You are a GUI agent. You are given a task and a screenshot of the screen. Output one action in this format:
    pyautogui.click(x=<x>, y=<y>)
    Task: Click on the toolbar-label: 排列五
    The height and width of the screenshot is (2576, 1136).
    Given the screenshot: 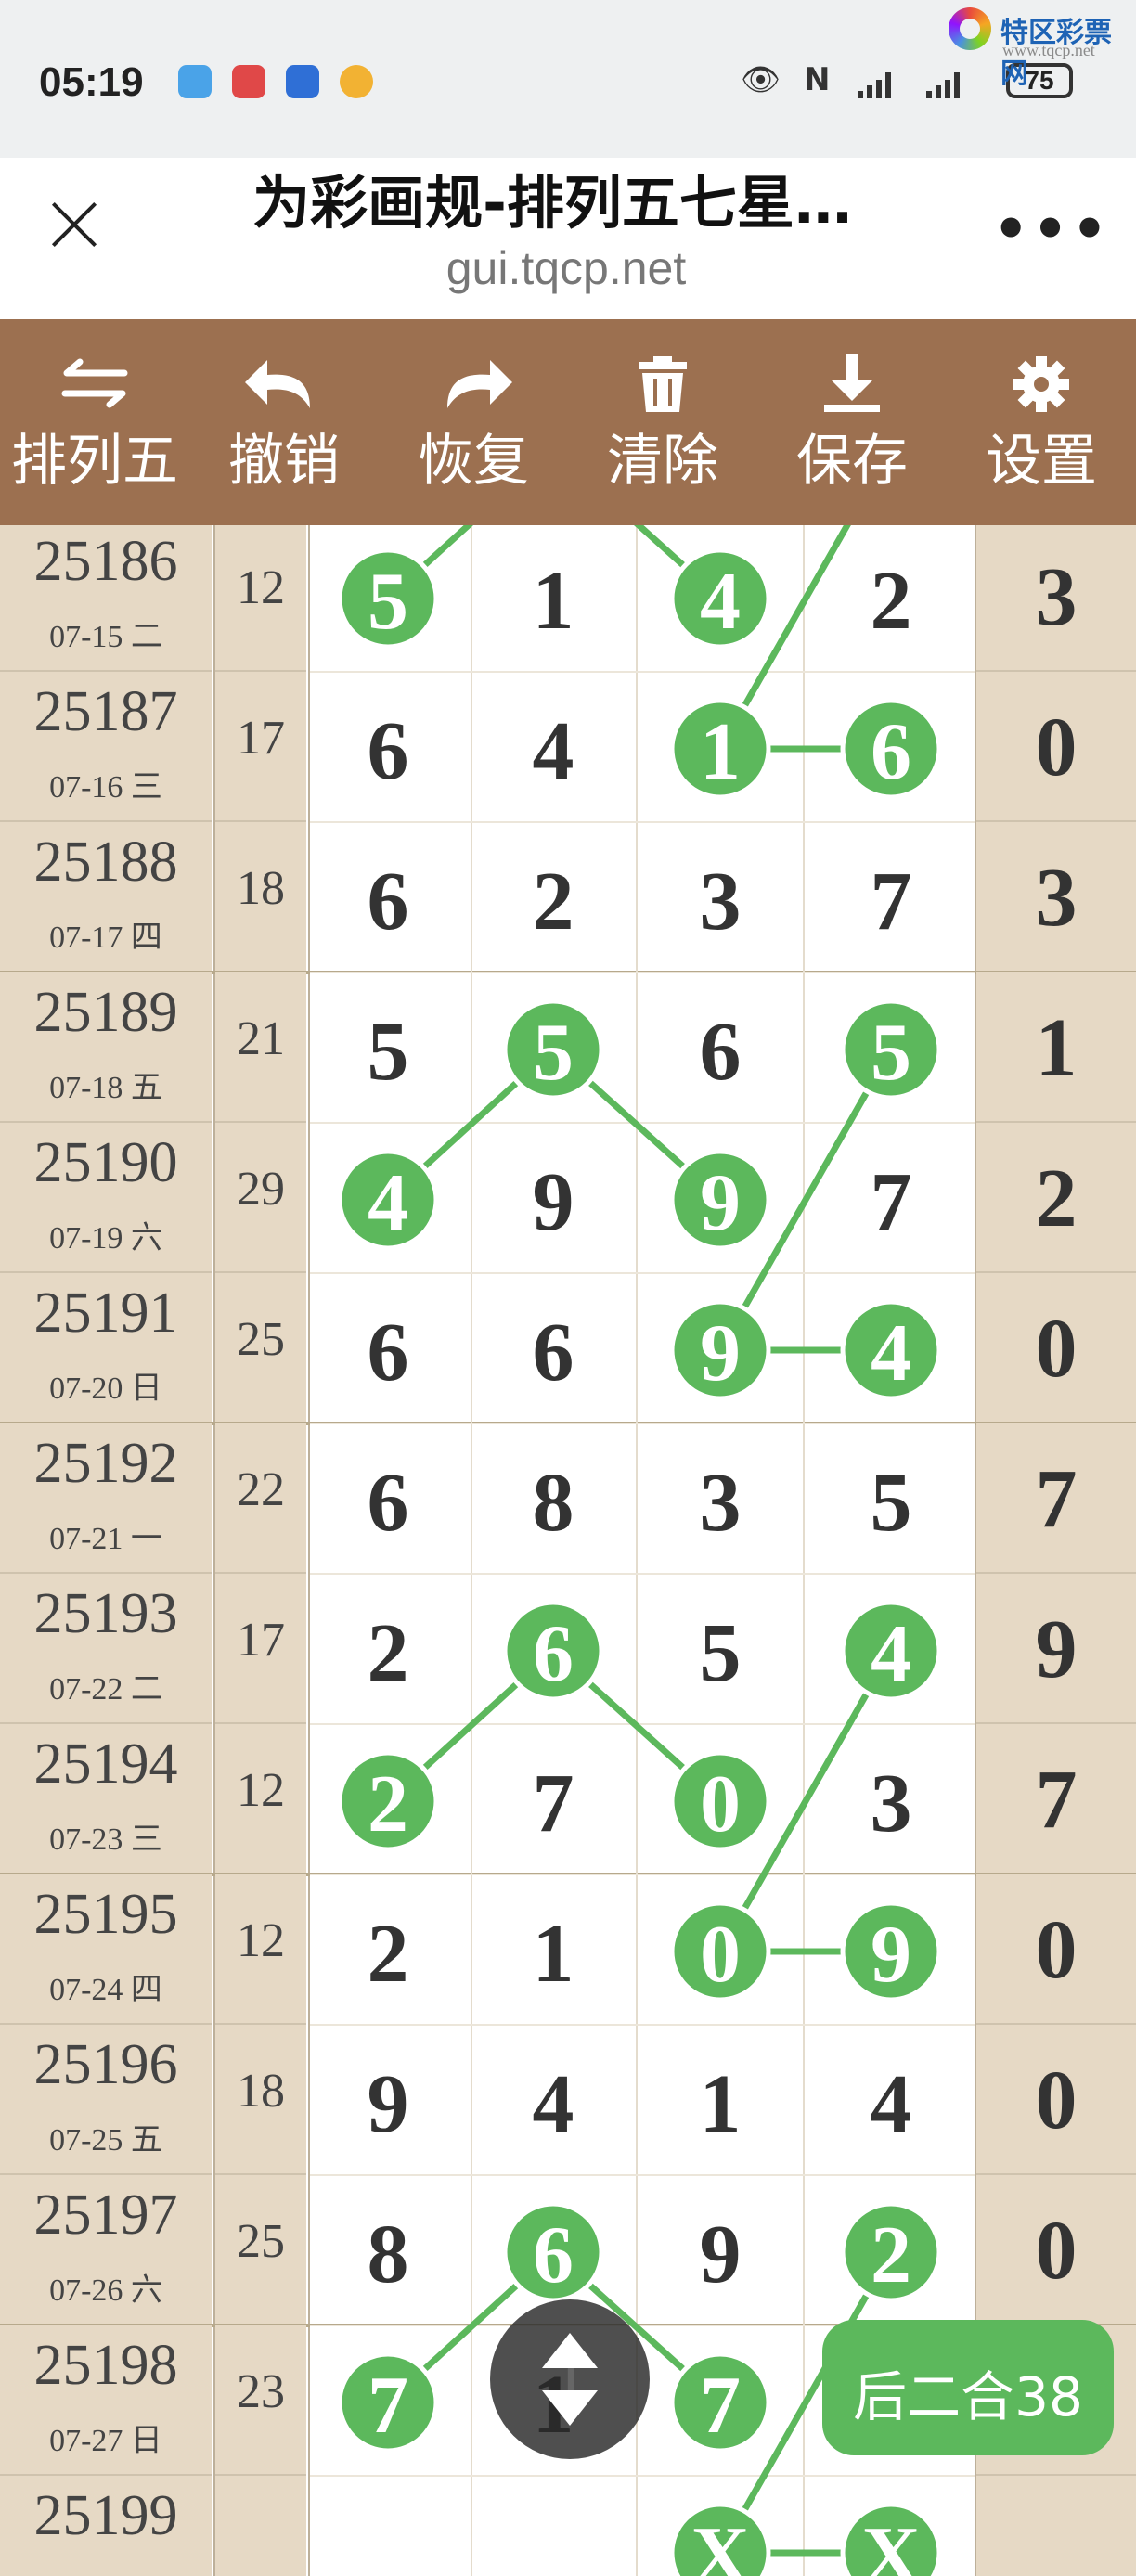 What is the action you would take?
    pyautogui.click(x=94, y=461)
    